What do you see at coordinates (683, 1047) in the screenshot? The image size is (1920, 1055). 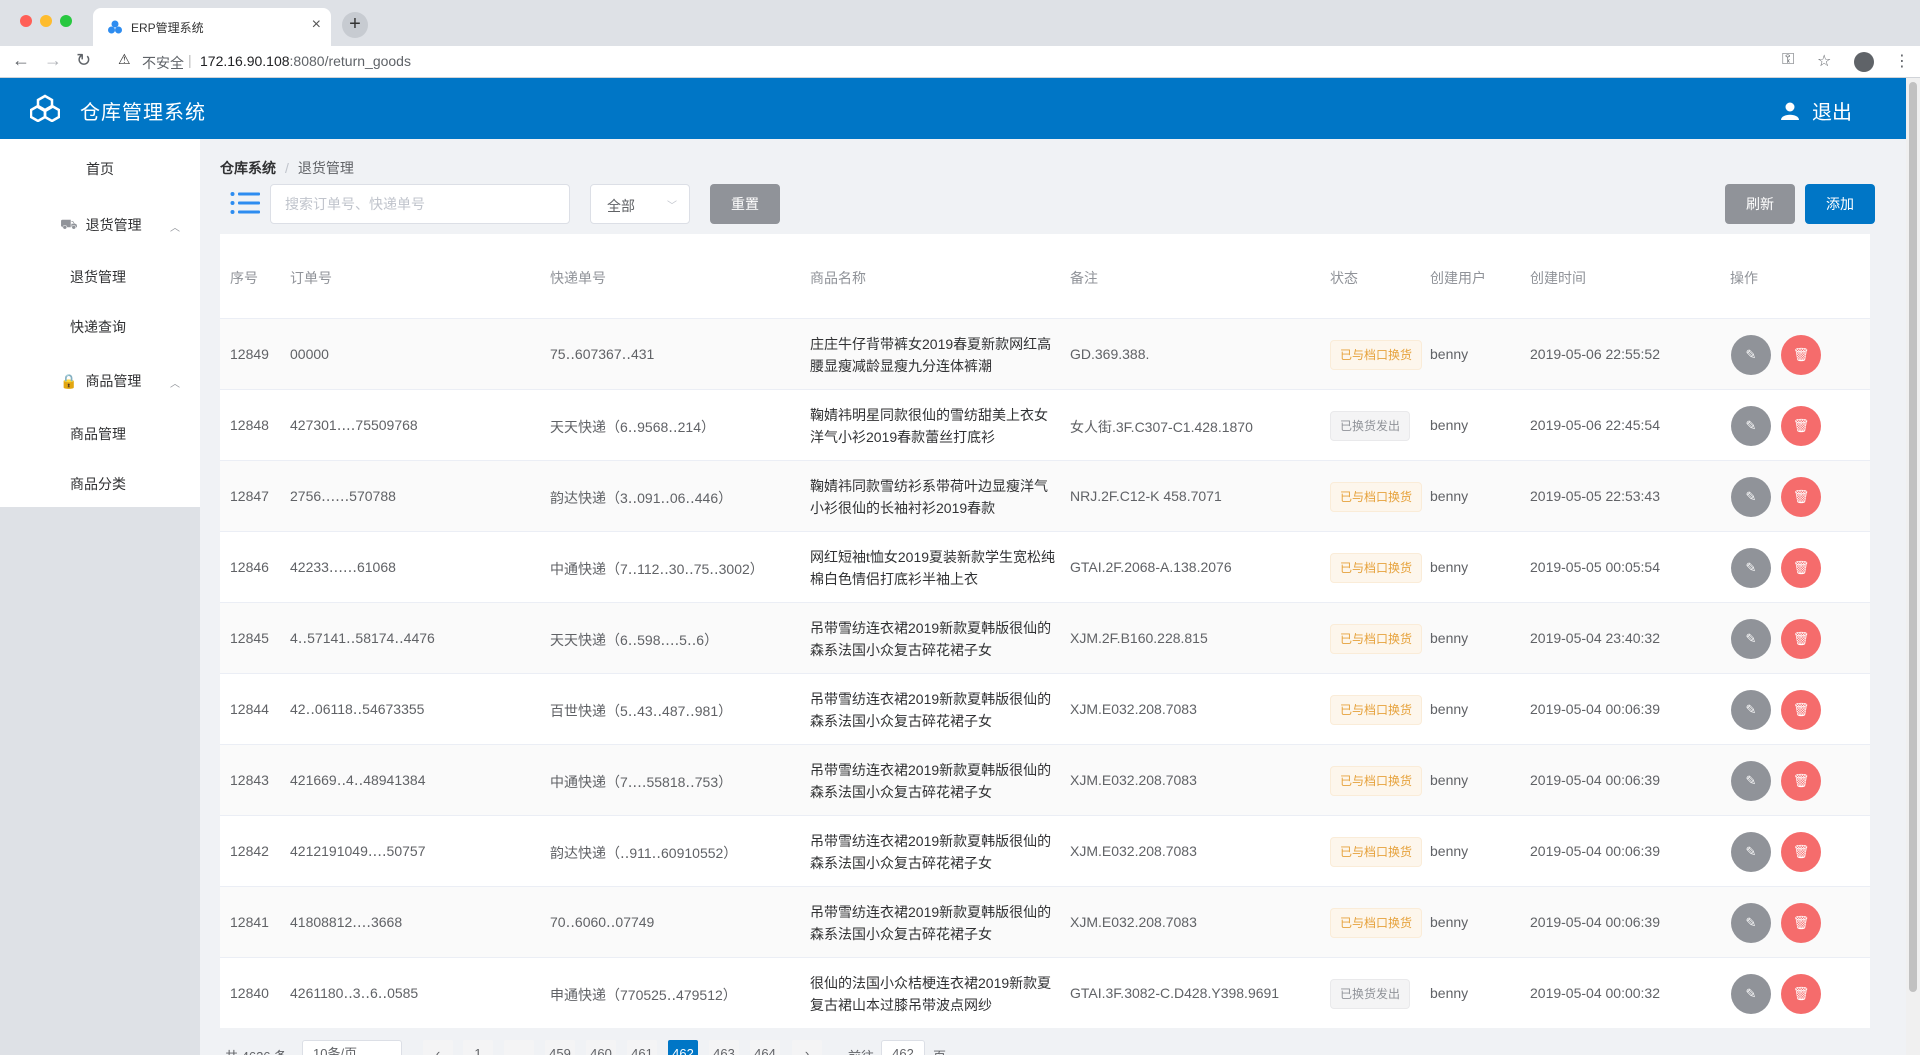 I see `page-button: 462` at bounding box center [683, 1047].